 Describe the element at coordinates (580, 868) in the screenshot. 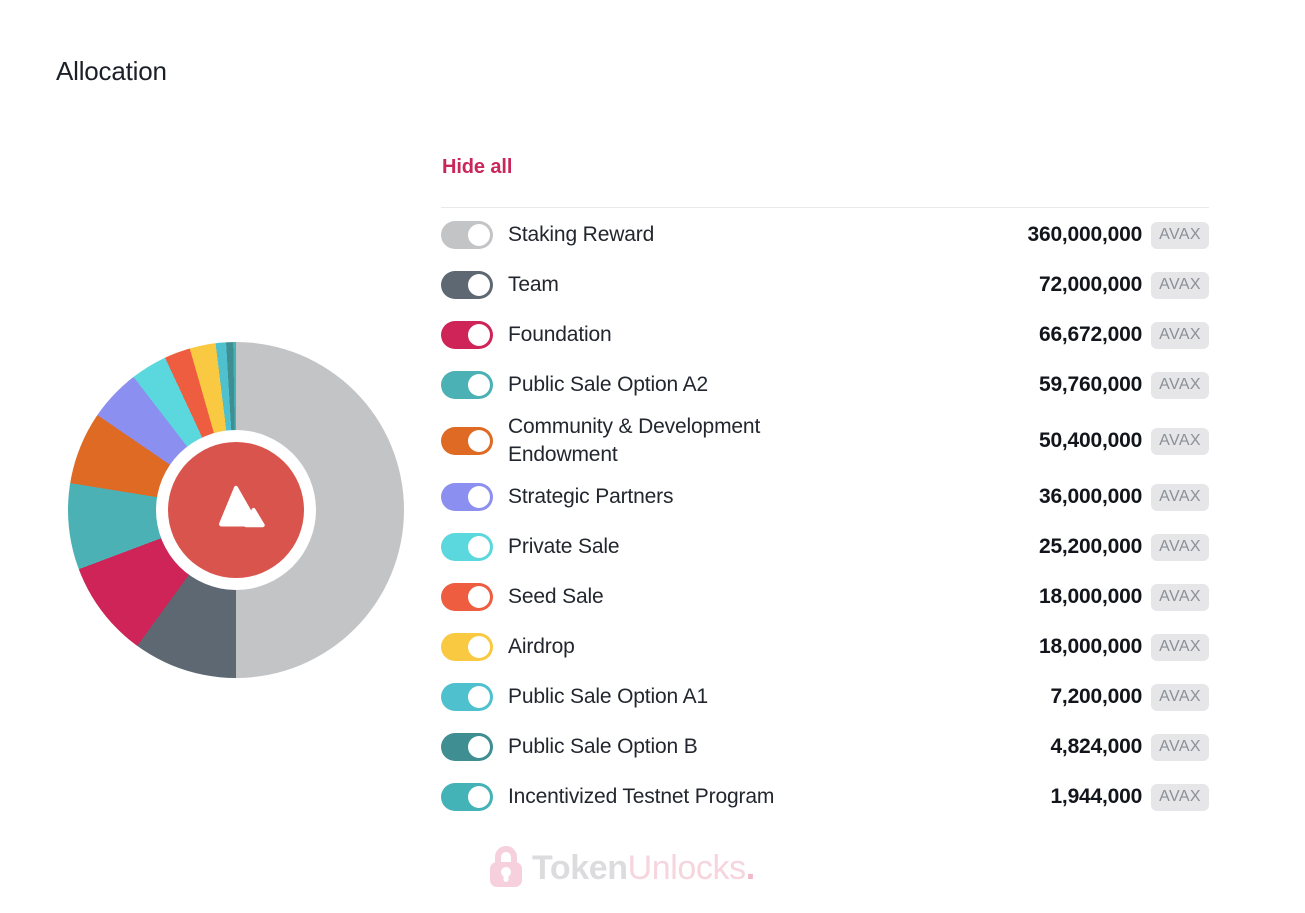

I see `watermark-token: Token` at that location.